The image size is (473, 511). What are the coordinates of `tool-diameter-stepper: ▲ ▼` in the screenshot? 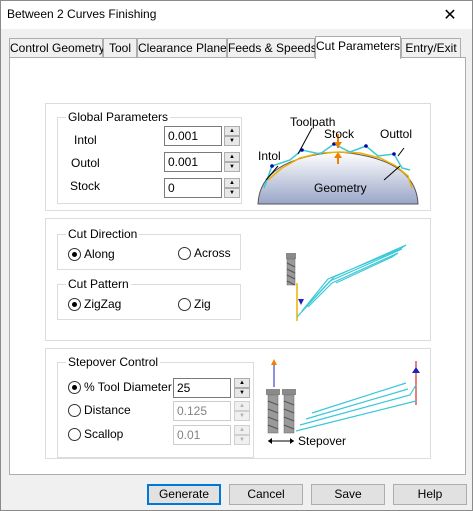 It's located at (242, 388).